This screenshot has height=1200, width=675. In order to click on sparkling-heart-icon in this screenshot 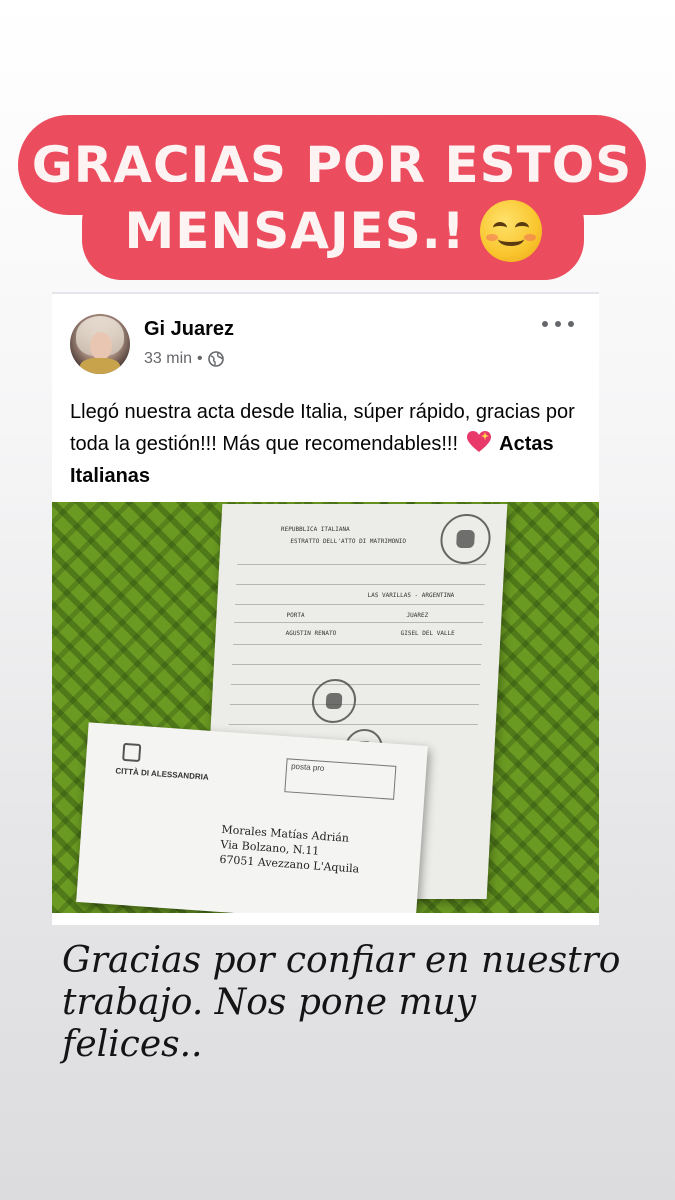, I will do `click(478, 441)`.